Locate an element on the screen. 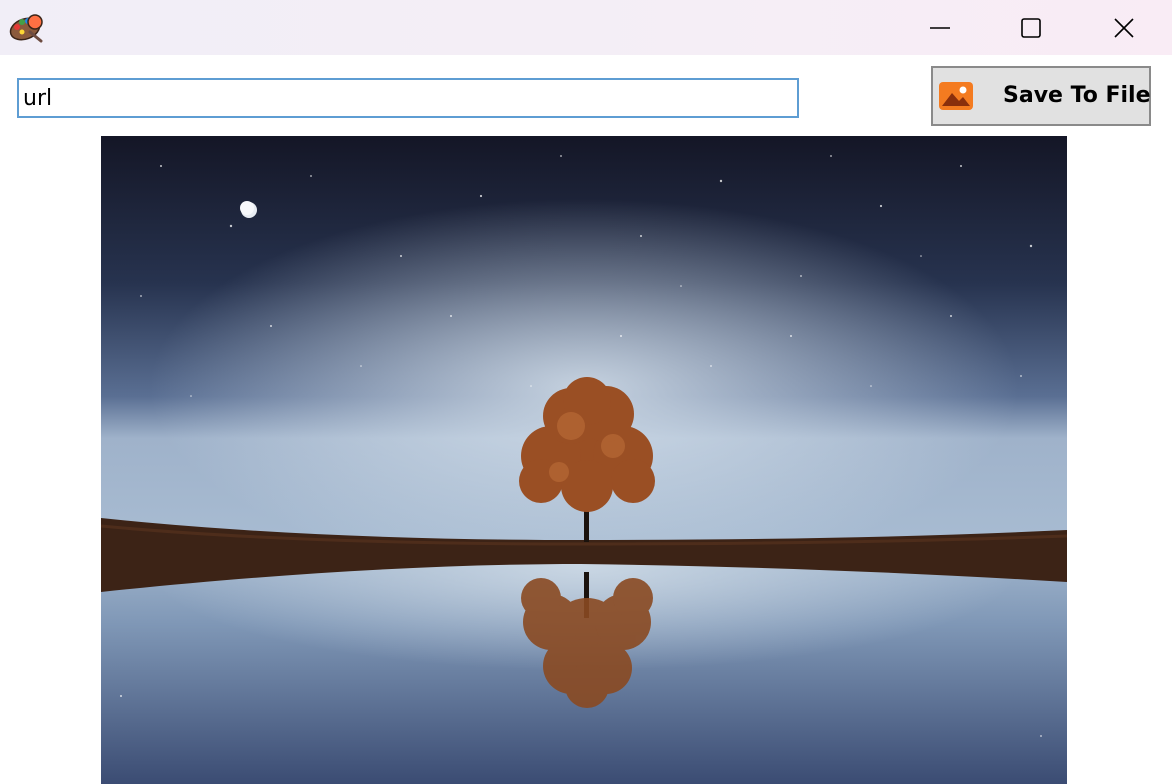  paint-palette-icon is located at coordinates (26, 28).